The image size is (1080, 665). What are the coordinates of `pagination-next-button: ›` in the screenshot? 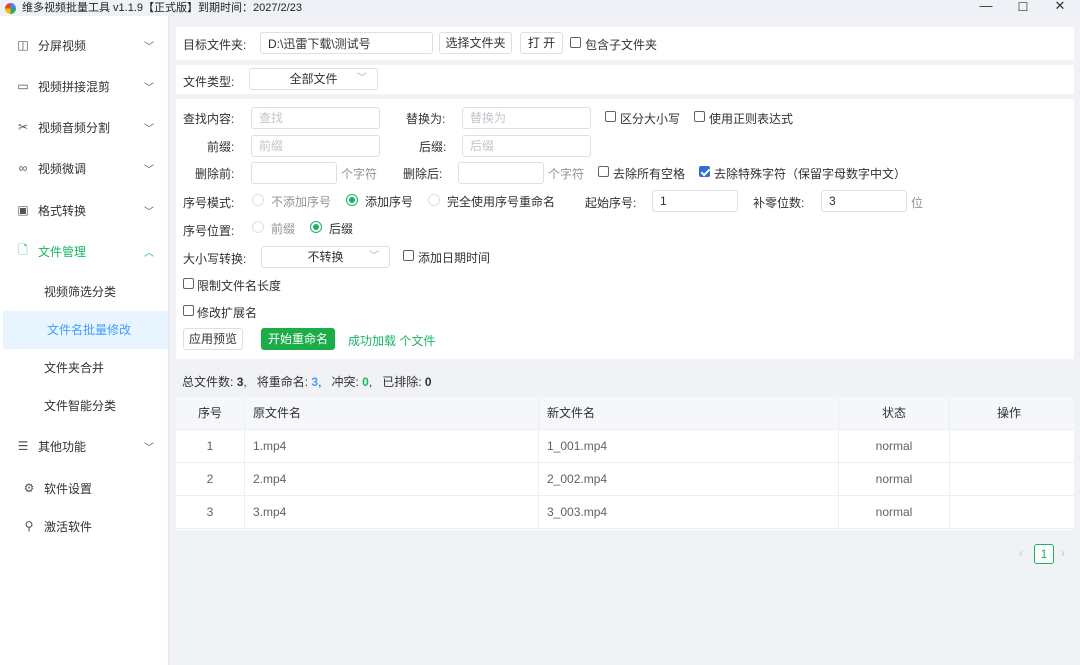 It's located at (1063, 553).